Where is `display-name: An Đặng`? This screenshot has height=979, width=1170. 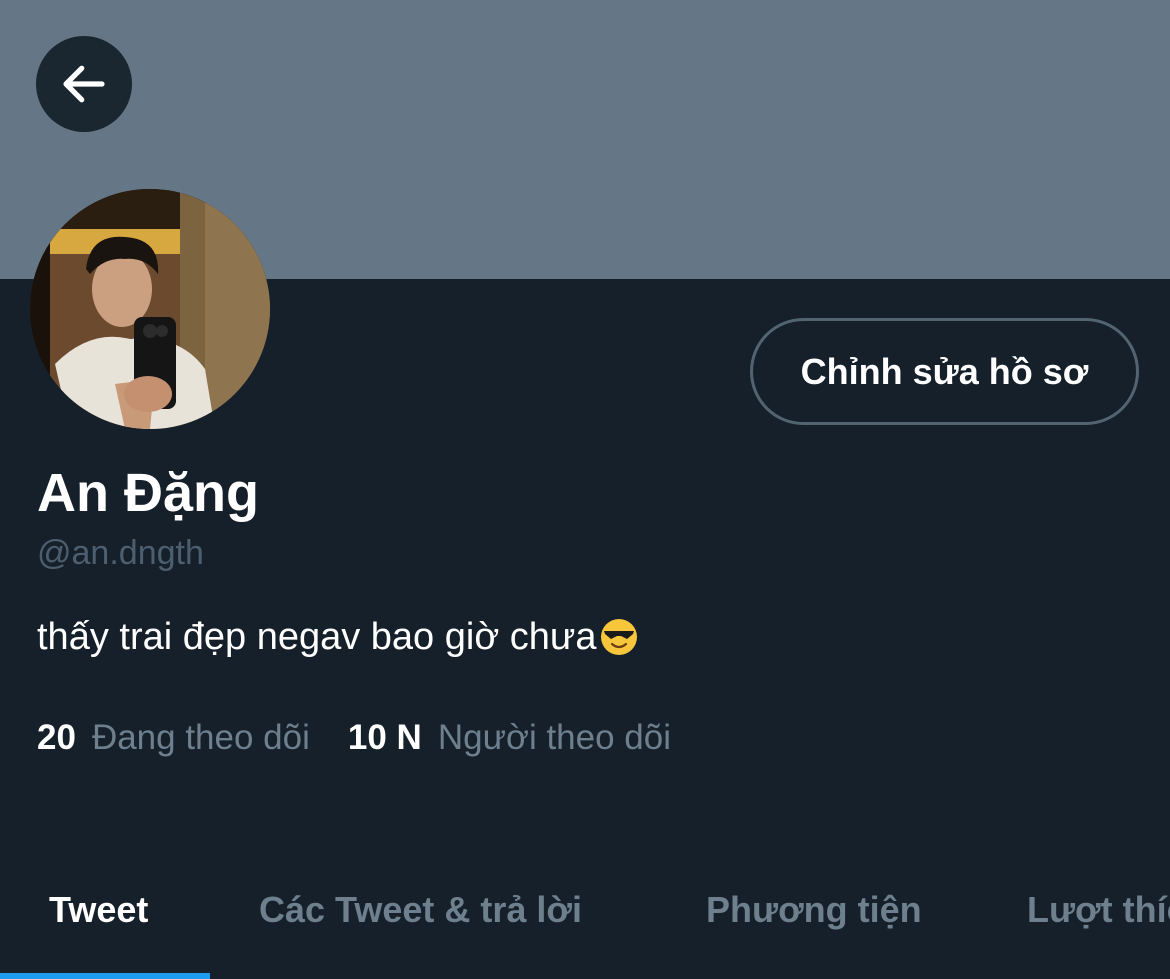
display-name: An Đặng is located at coordinates (148, 493).